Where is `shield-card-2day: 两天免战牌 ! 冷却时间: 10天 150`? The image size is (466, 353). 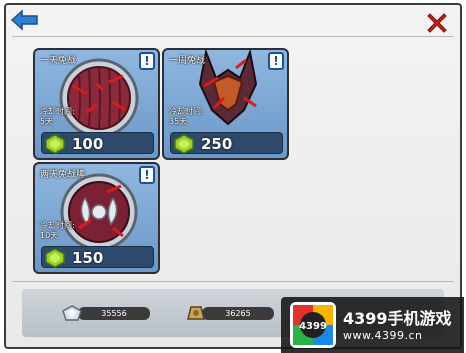 shield-card-2day: 两天免战牌 ! 冷却时间: 10天 150 is located at coordinates (96, 218).